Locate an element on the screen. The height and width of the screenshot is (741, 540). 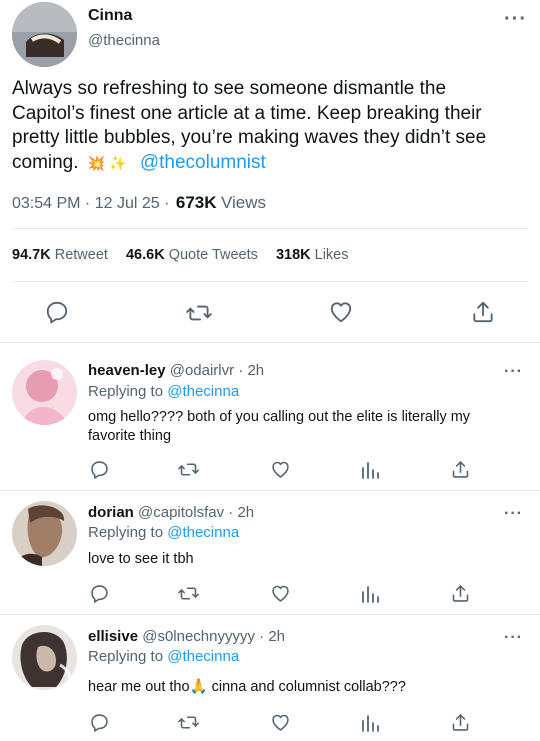
views-label: Views is located at coordinates (243, 202).